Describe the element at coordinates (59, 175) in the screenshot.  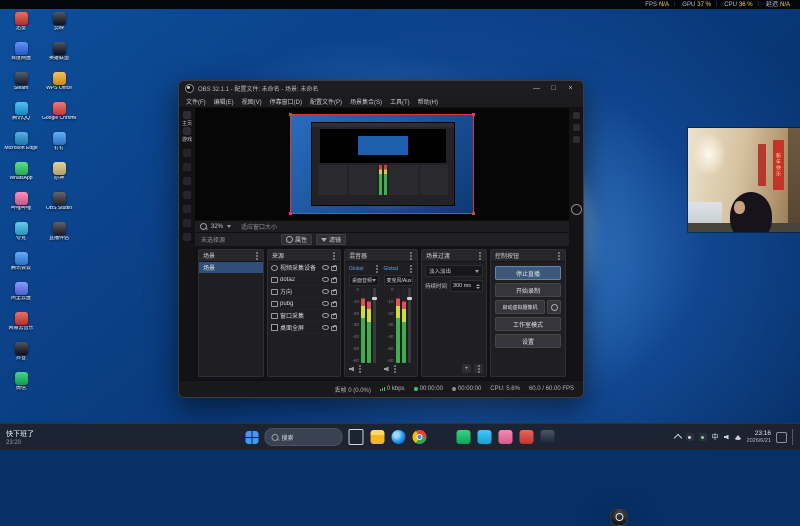
I see `desktop-icon: 原神` at that location.